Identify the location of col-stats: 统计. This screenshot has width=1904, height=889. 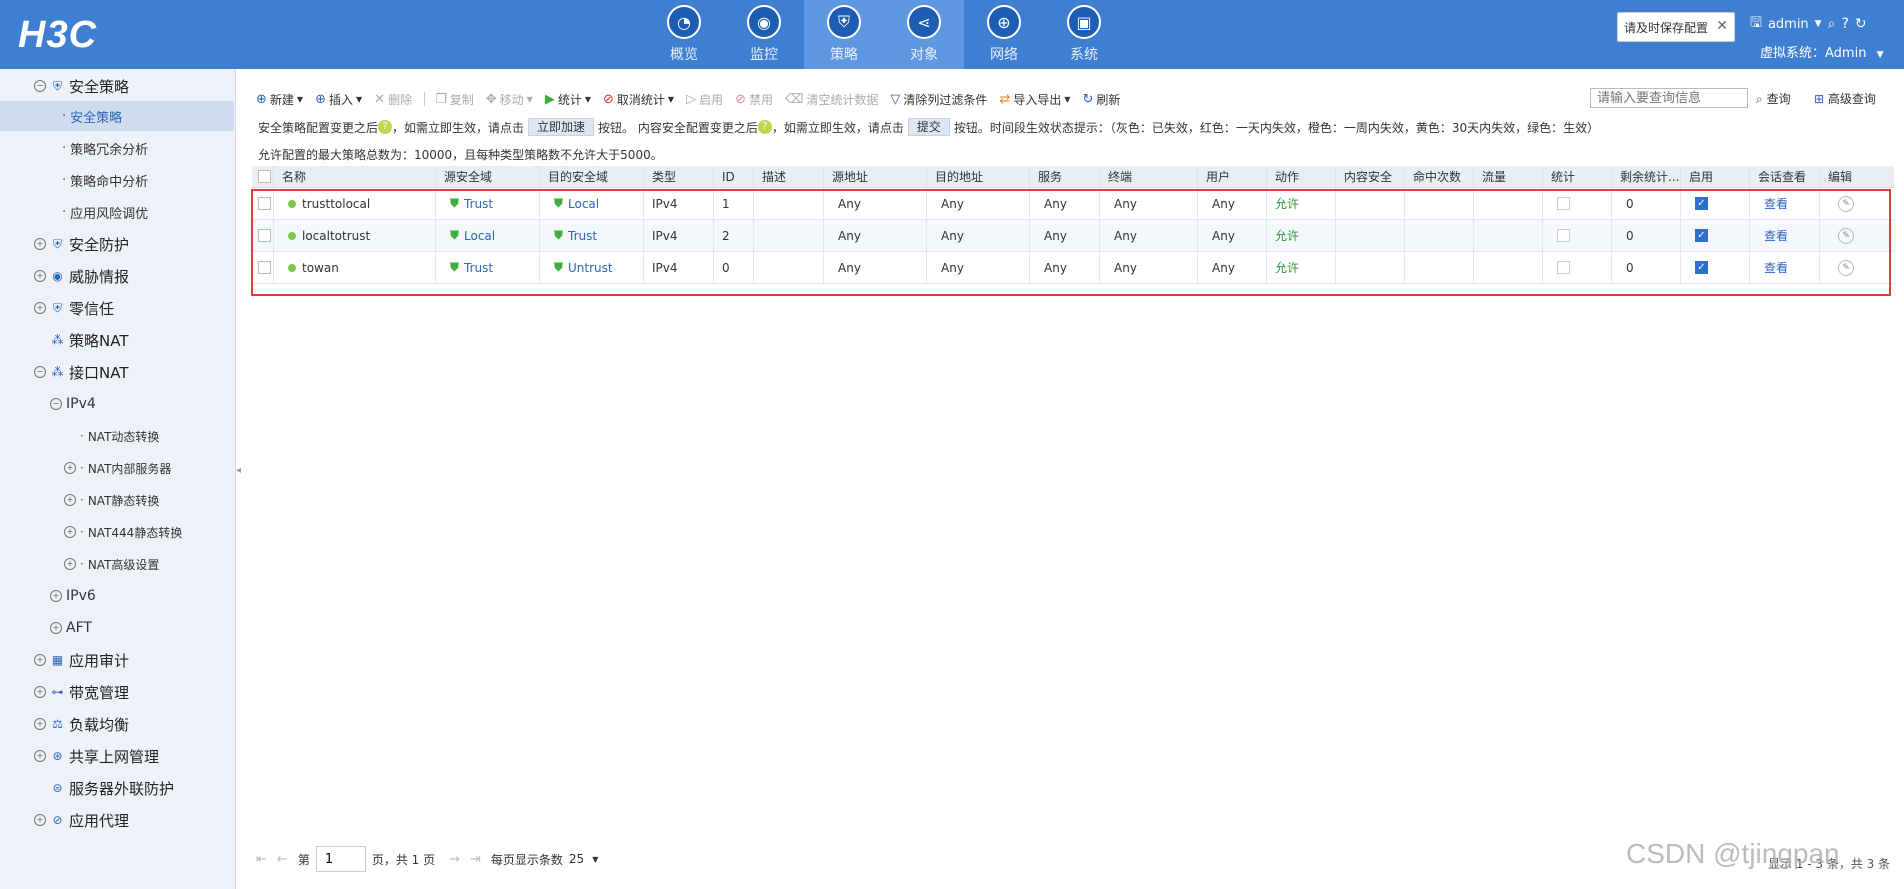
(1577, 176).